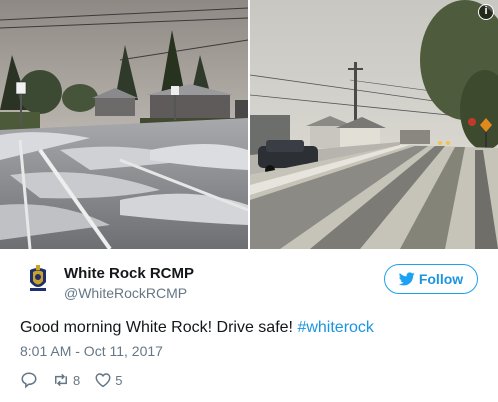 The height and width of the screenshot is (402, 498). What do you see at coordinates (159, 327) in the screenshot?
I see `tweet-body: Good morning White Rock! Drive safe!` at bounding box center [159, 327].